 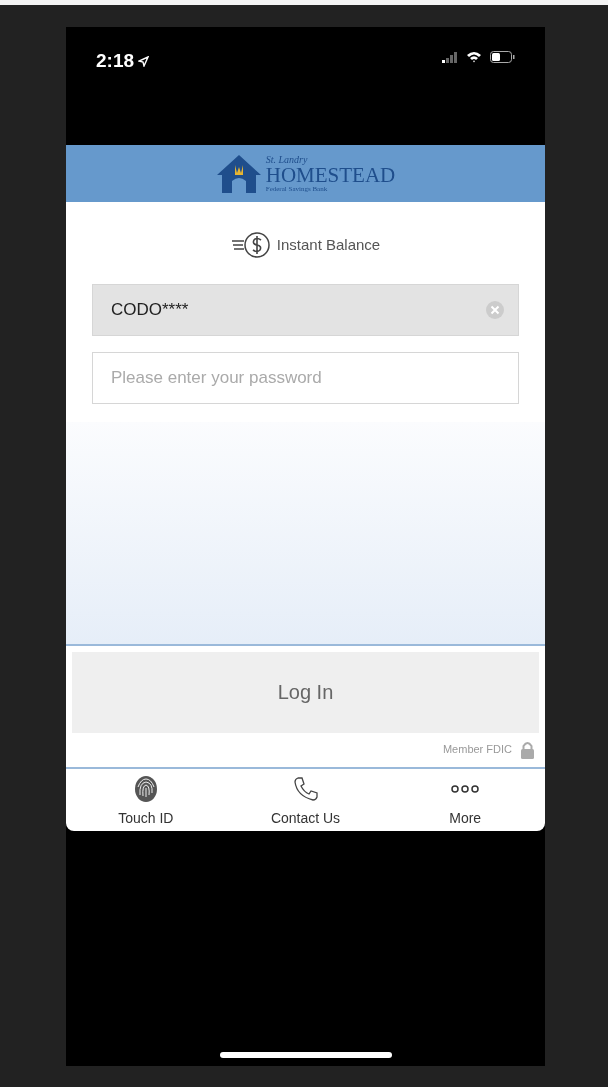 I want to click on tab-button: More, so click(x=465, y=799).